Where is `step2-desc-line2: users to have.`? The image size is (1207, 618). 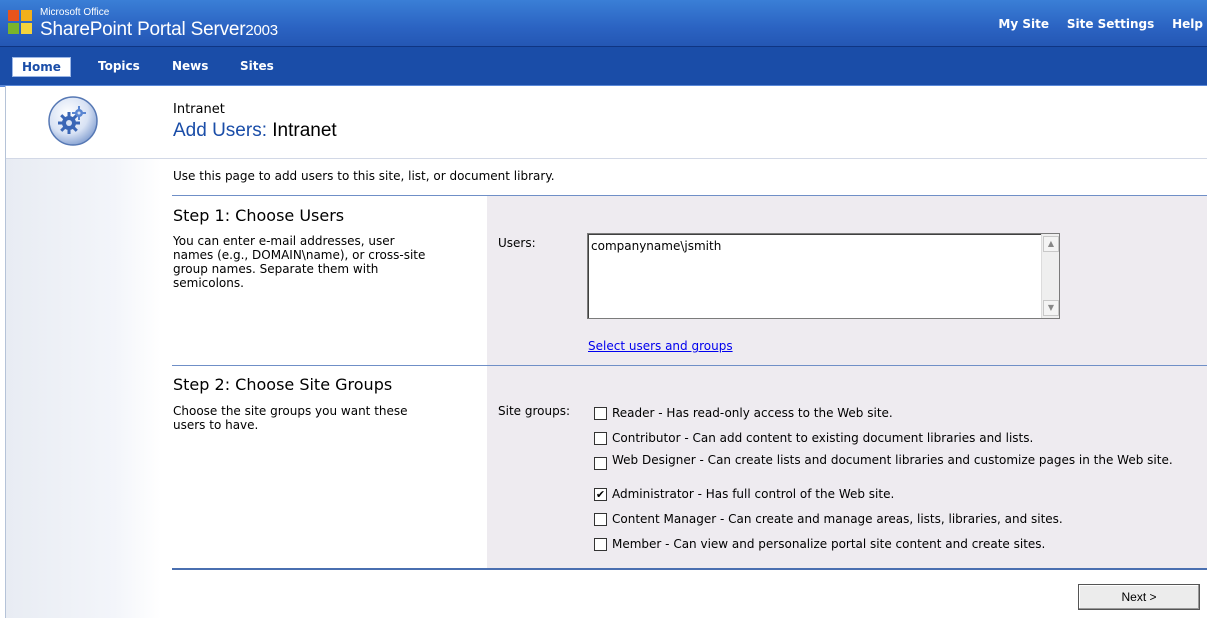
step2-desc-line2: users to have. is located at coordinates (216, 425).